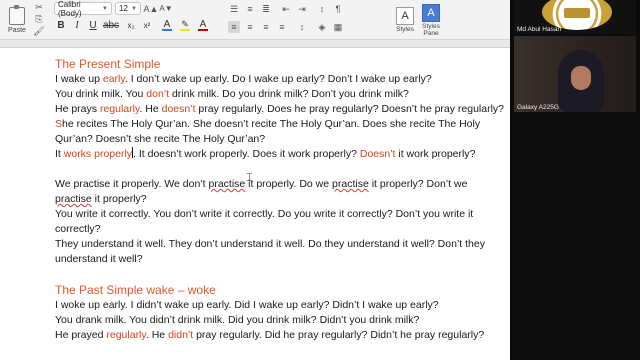  Describe the element at coordinates (151, 8) in the screenshot. I see `grow-font-icon: A▲` at that location.